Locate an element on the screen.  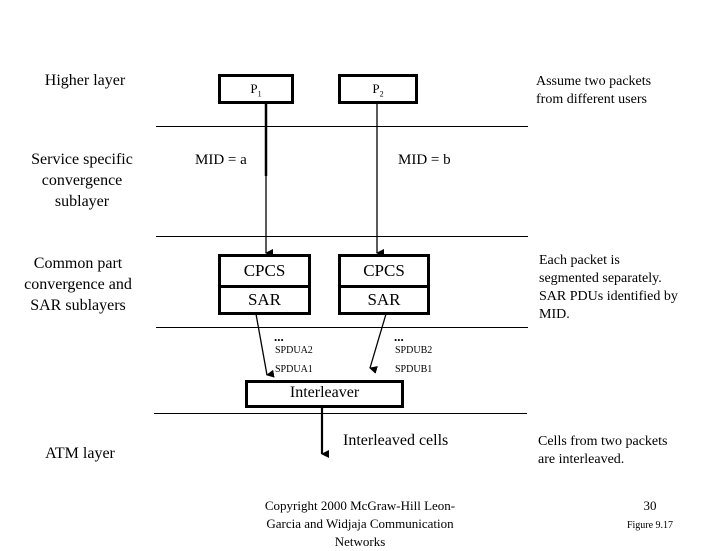
note-line: segmented separately. is located at coordinates (600, 278).